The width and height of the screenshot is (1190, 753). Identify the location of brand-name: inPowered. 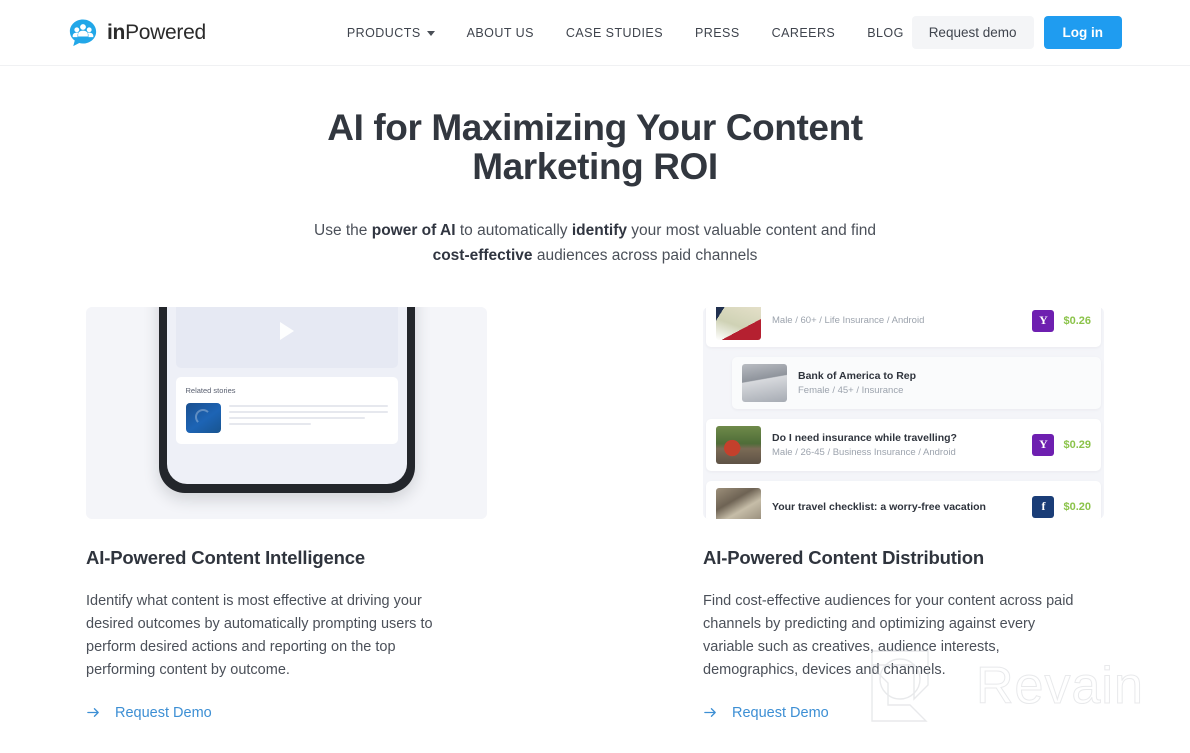
(156, 33).